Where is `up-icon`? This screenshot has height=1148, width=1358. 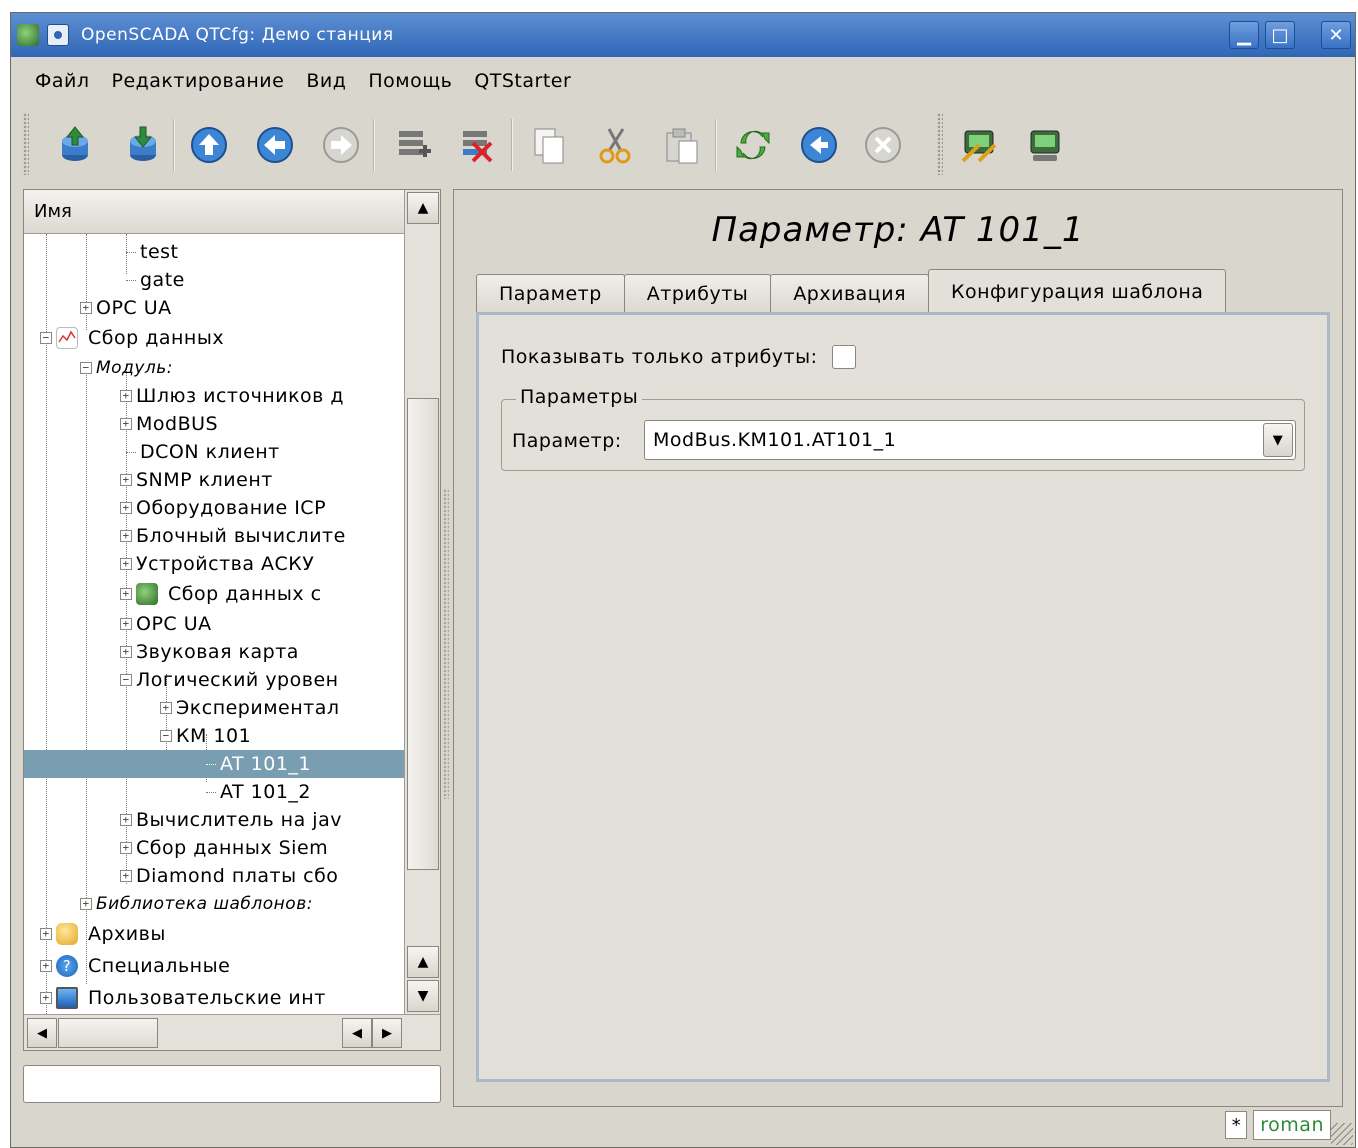
up-icon is located at coordinates (209, 145).